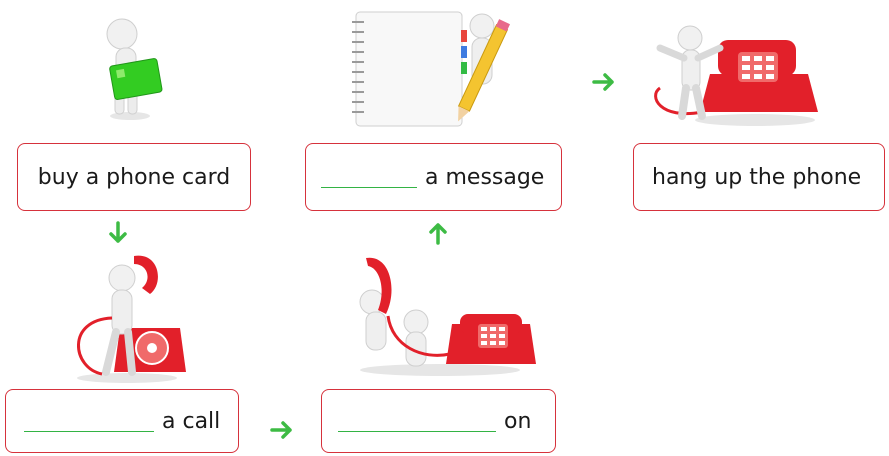  What do you see at coordinates (518, 421) in the screenshot?
I see `step-label: on` at bounding box center [518, 421].